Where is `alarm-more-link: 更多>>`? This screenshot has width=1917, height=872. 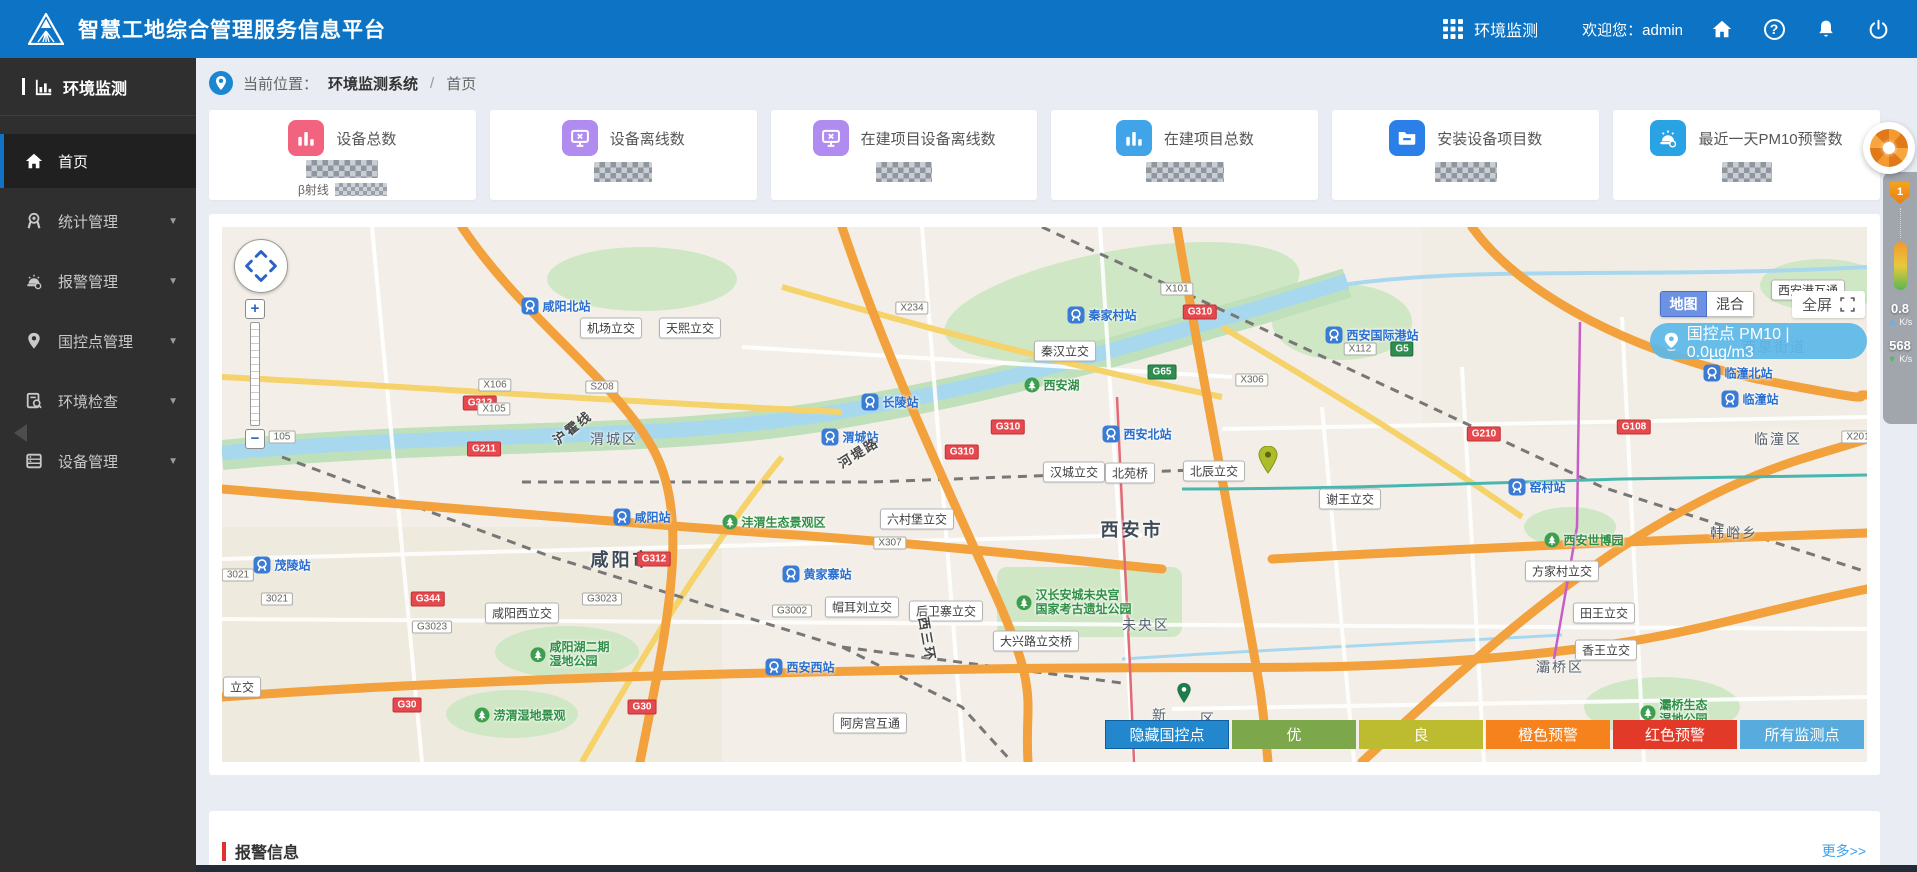
alarm-more-link: 更多>> is located at coordinates (1844, 851).